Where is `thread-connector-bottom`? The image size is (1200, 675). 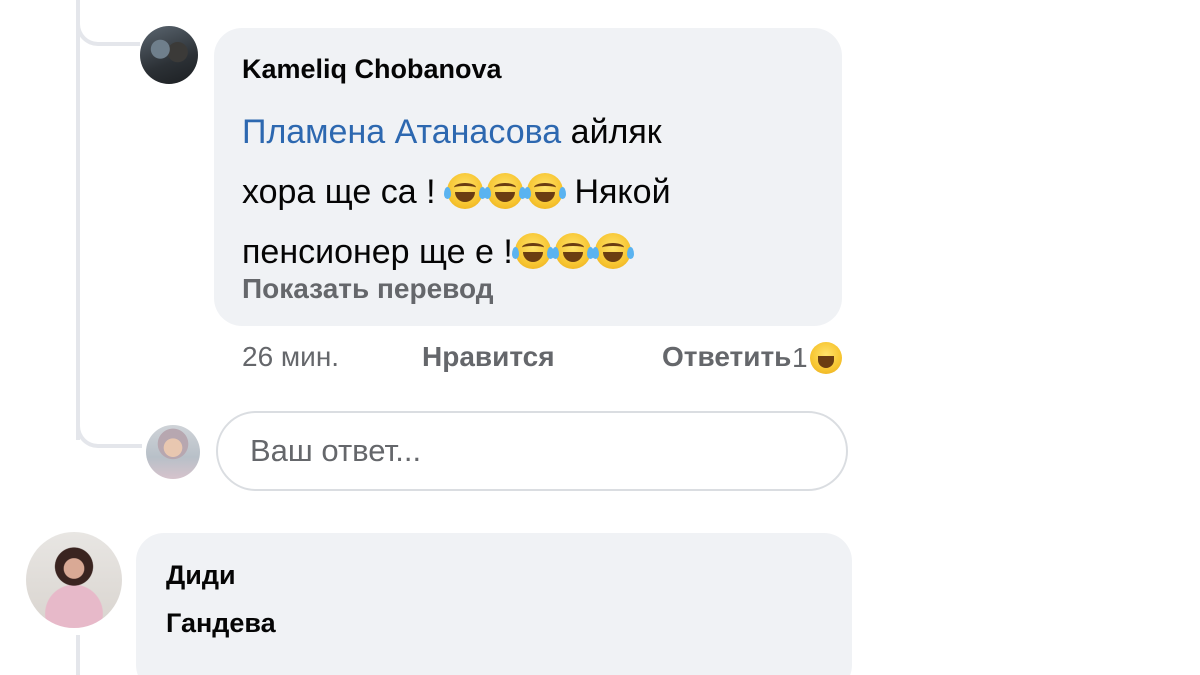 thread-connector-bottom is located at coordinates (109, 424).